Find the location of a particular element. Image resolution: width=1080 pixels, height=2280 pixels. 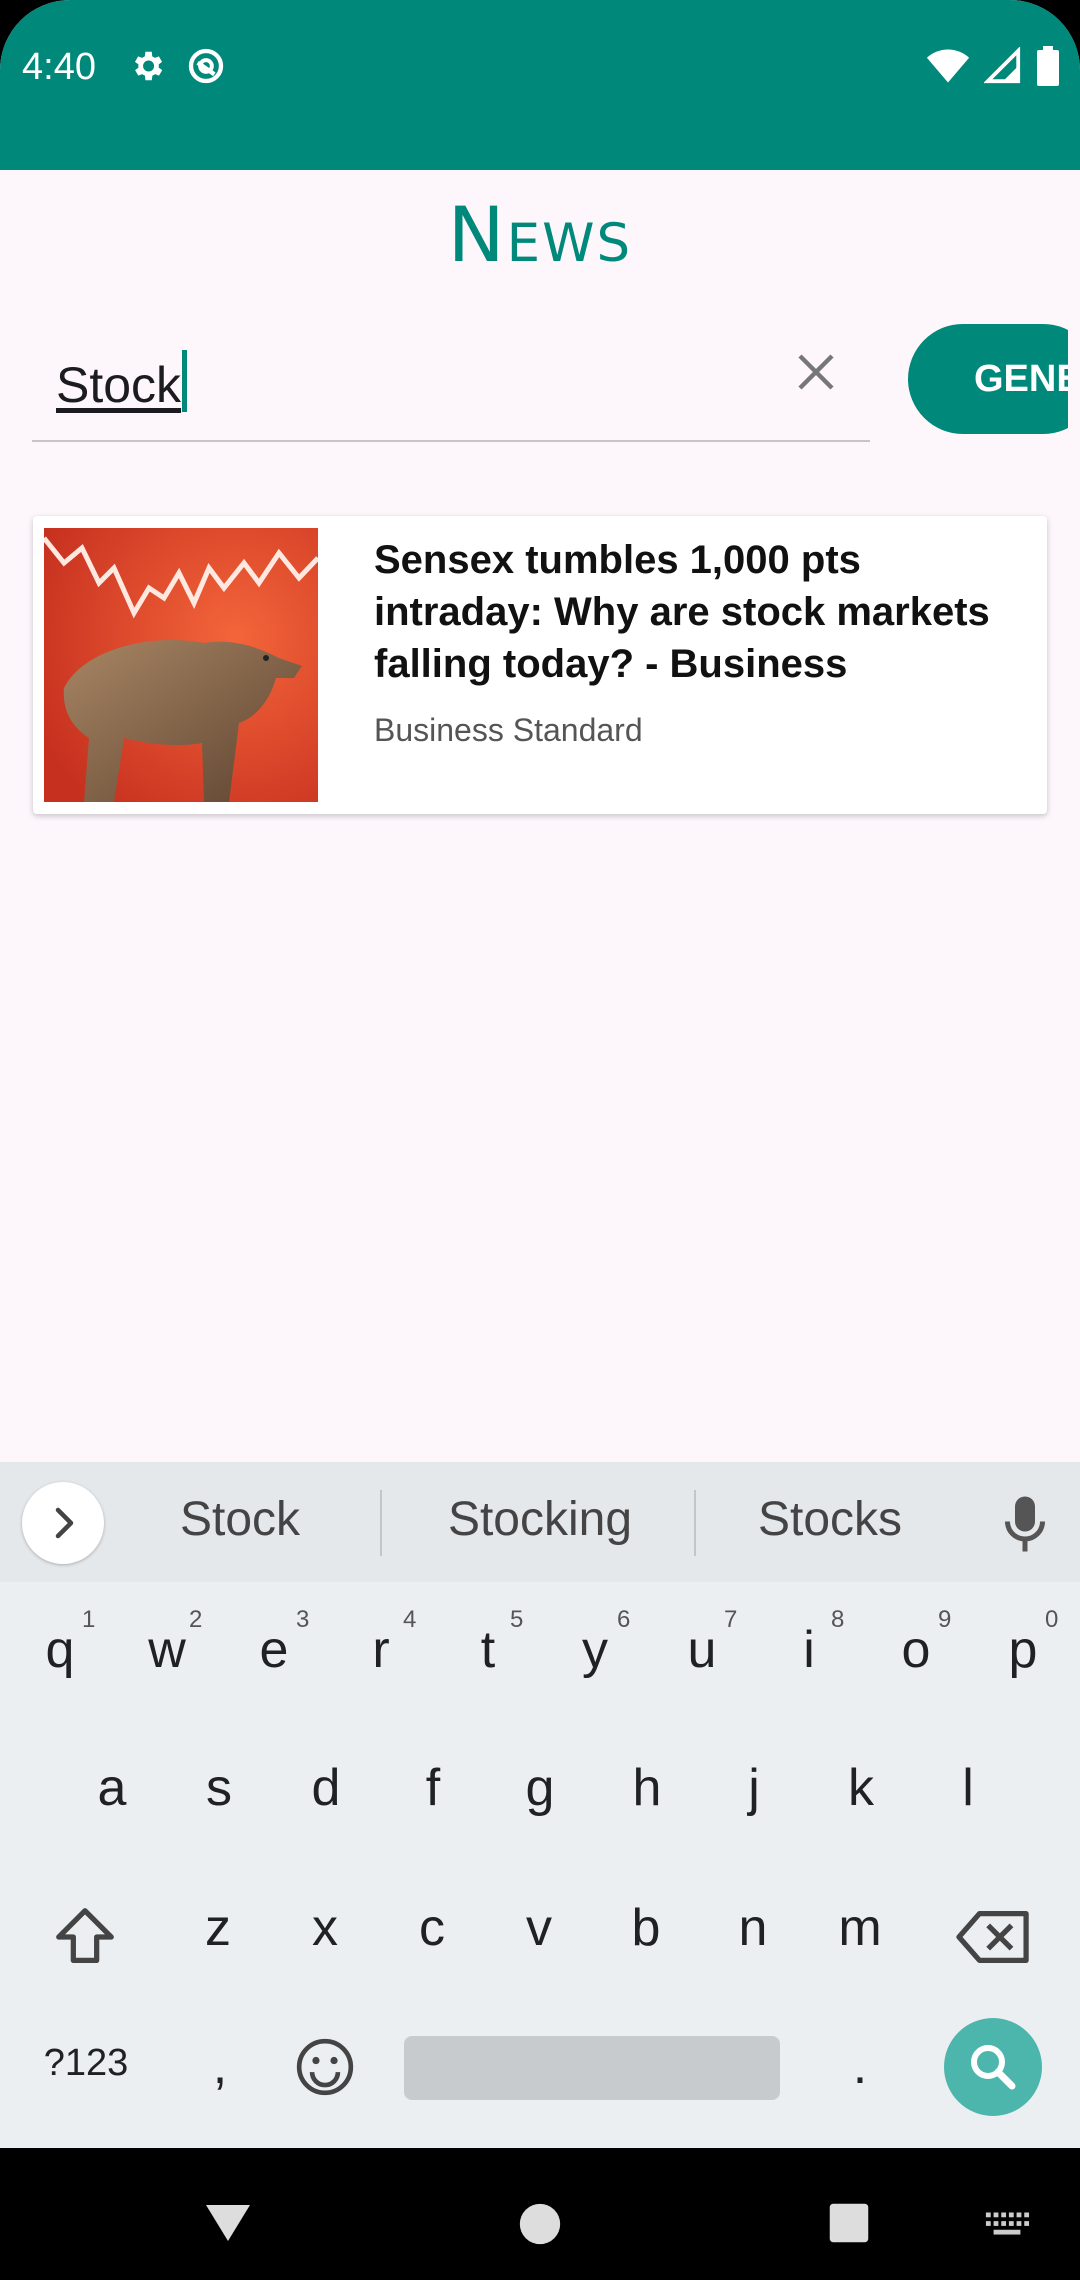

back-icon is located at coordinates (228, 2223).